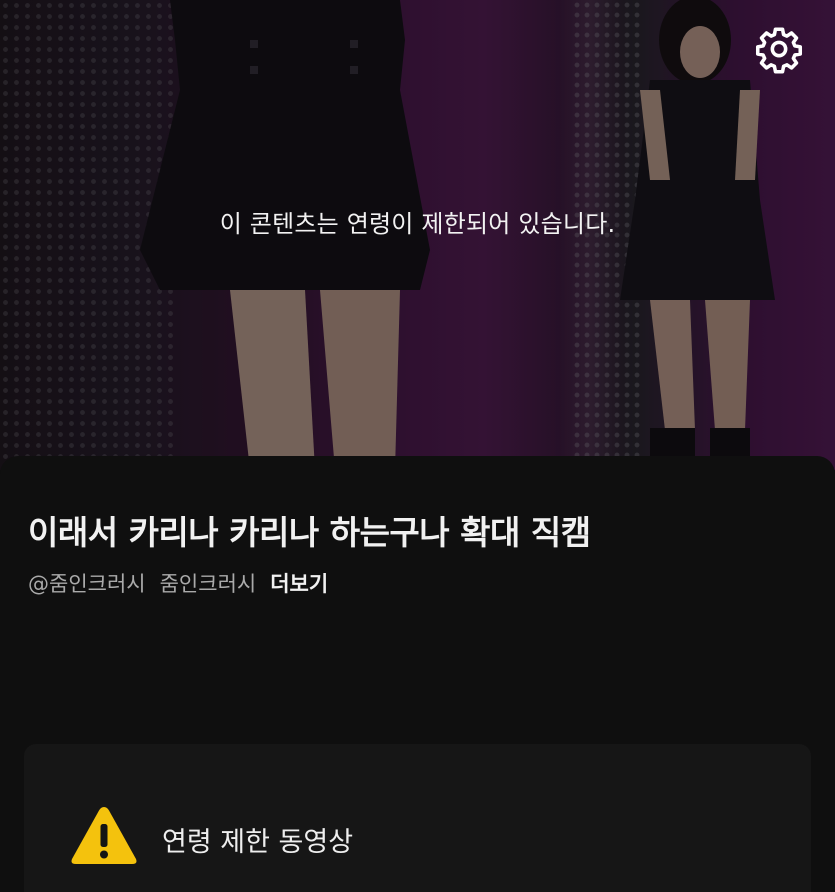  Describe the element at coordinates (299, 583) in the screenshot. I see `more-button: 더보기` at that location.